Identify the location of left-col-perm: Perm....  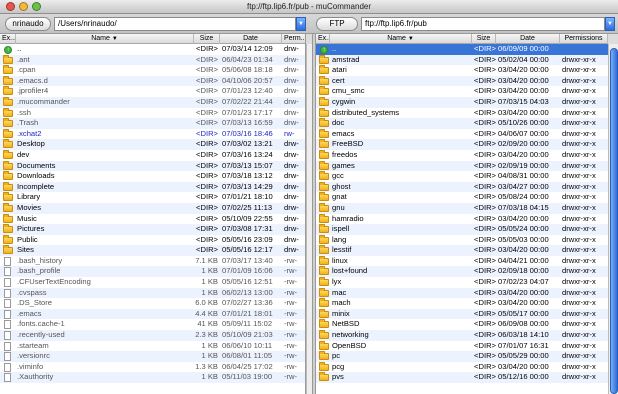
(293, 39).